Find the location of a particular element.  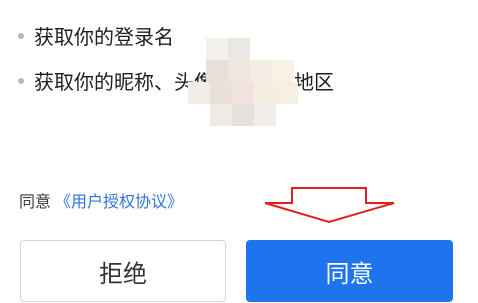

blurred-avatar is located at coordinates (244, 84).